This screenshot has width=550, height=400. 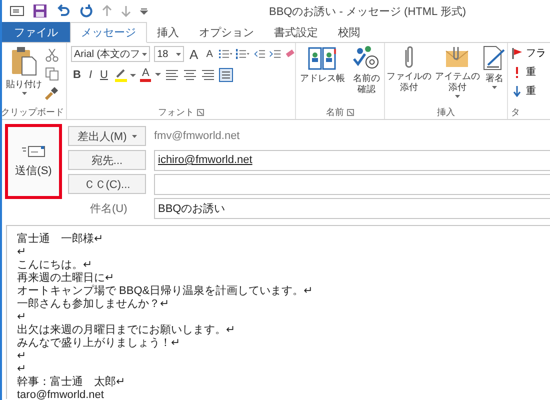 What do you see at coordinates (36, 32) in the screenshot?
I see `ribbon-tab: ファイル` at bounding box center [36, 32].